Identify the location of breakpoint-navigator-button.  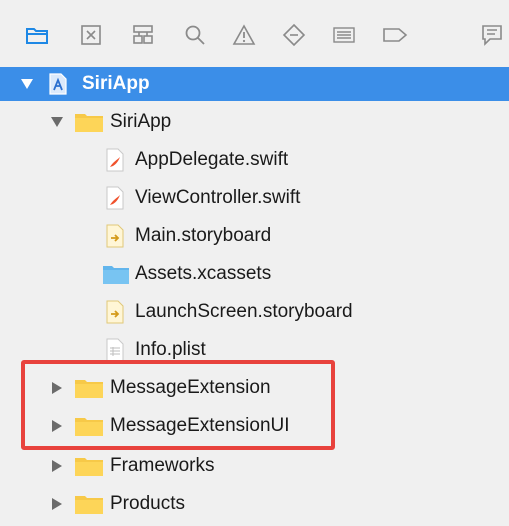
(395, 35).